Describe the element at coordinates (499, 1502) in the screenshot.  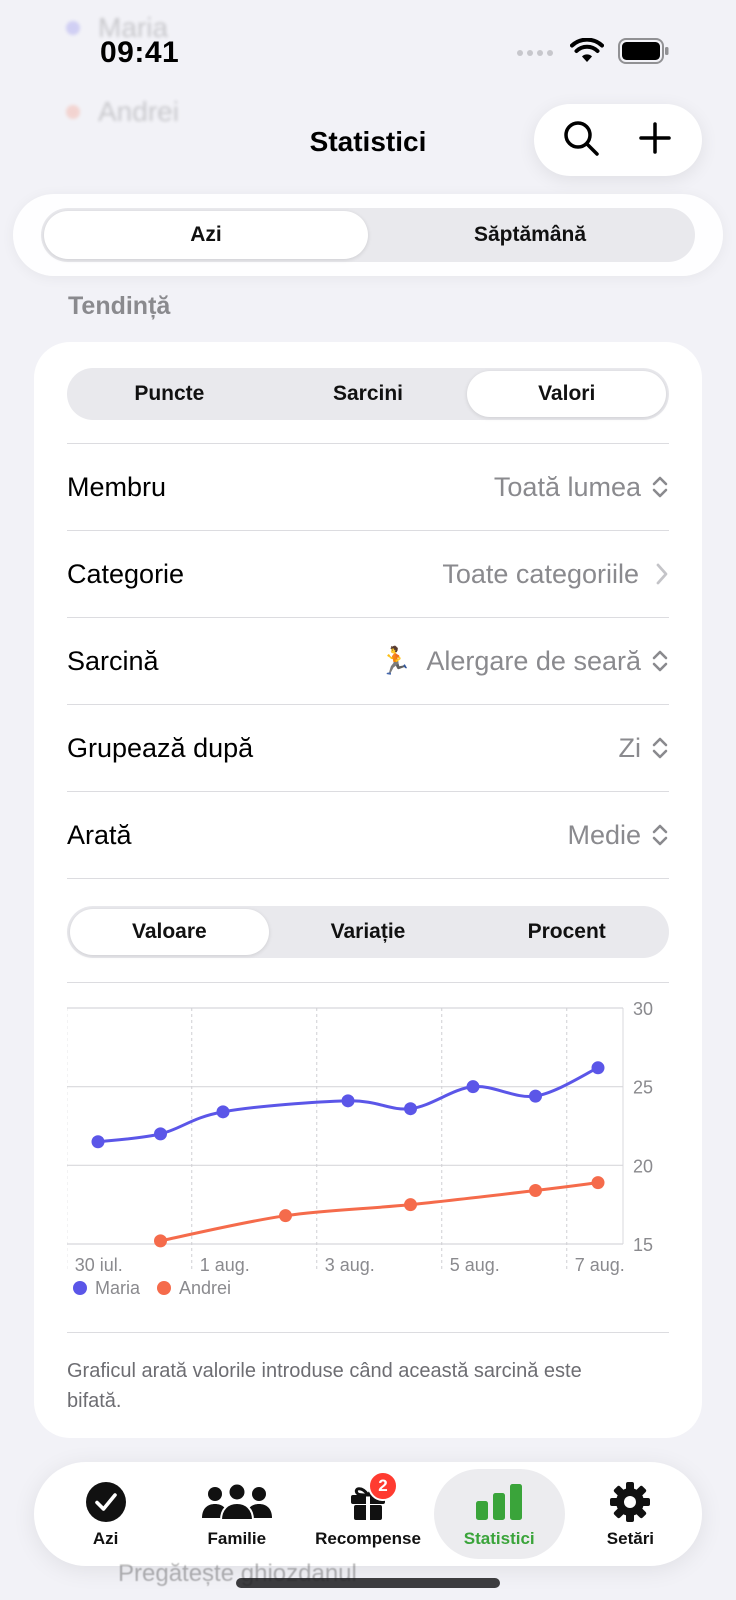
I see `bar-chart-icon` at that location.